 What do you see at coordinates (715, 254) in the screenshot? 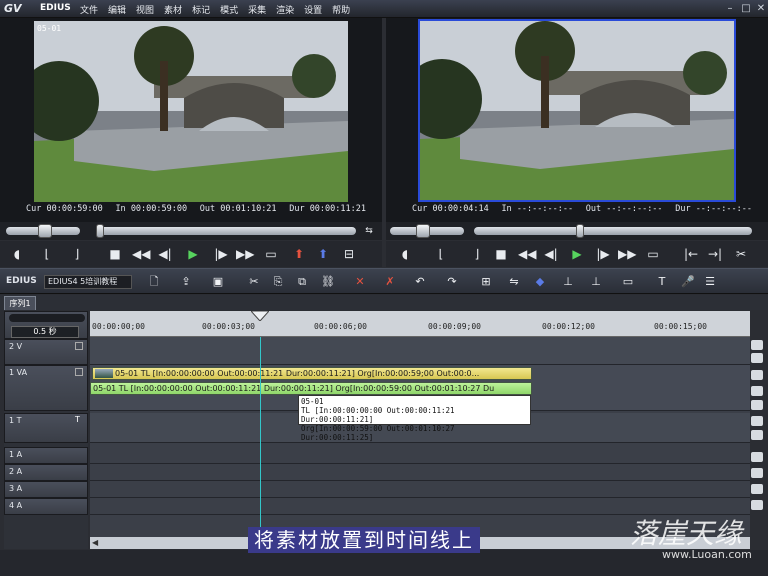
I see `next-edit-icon: →|` at bounding box center [715, 254].